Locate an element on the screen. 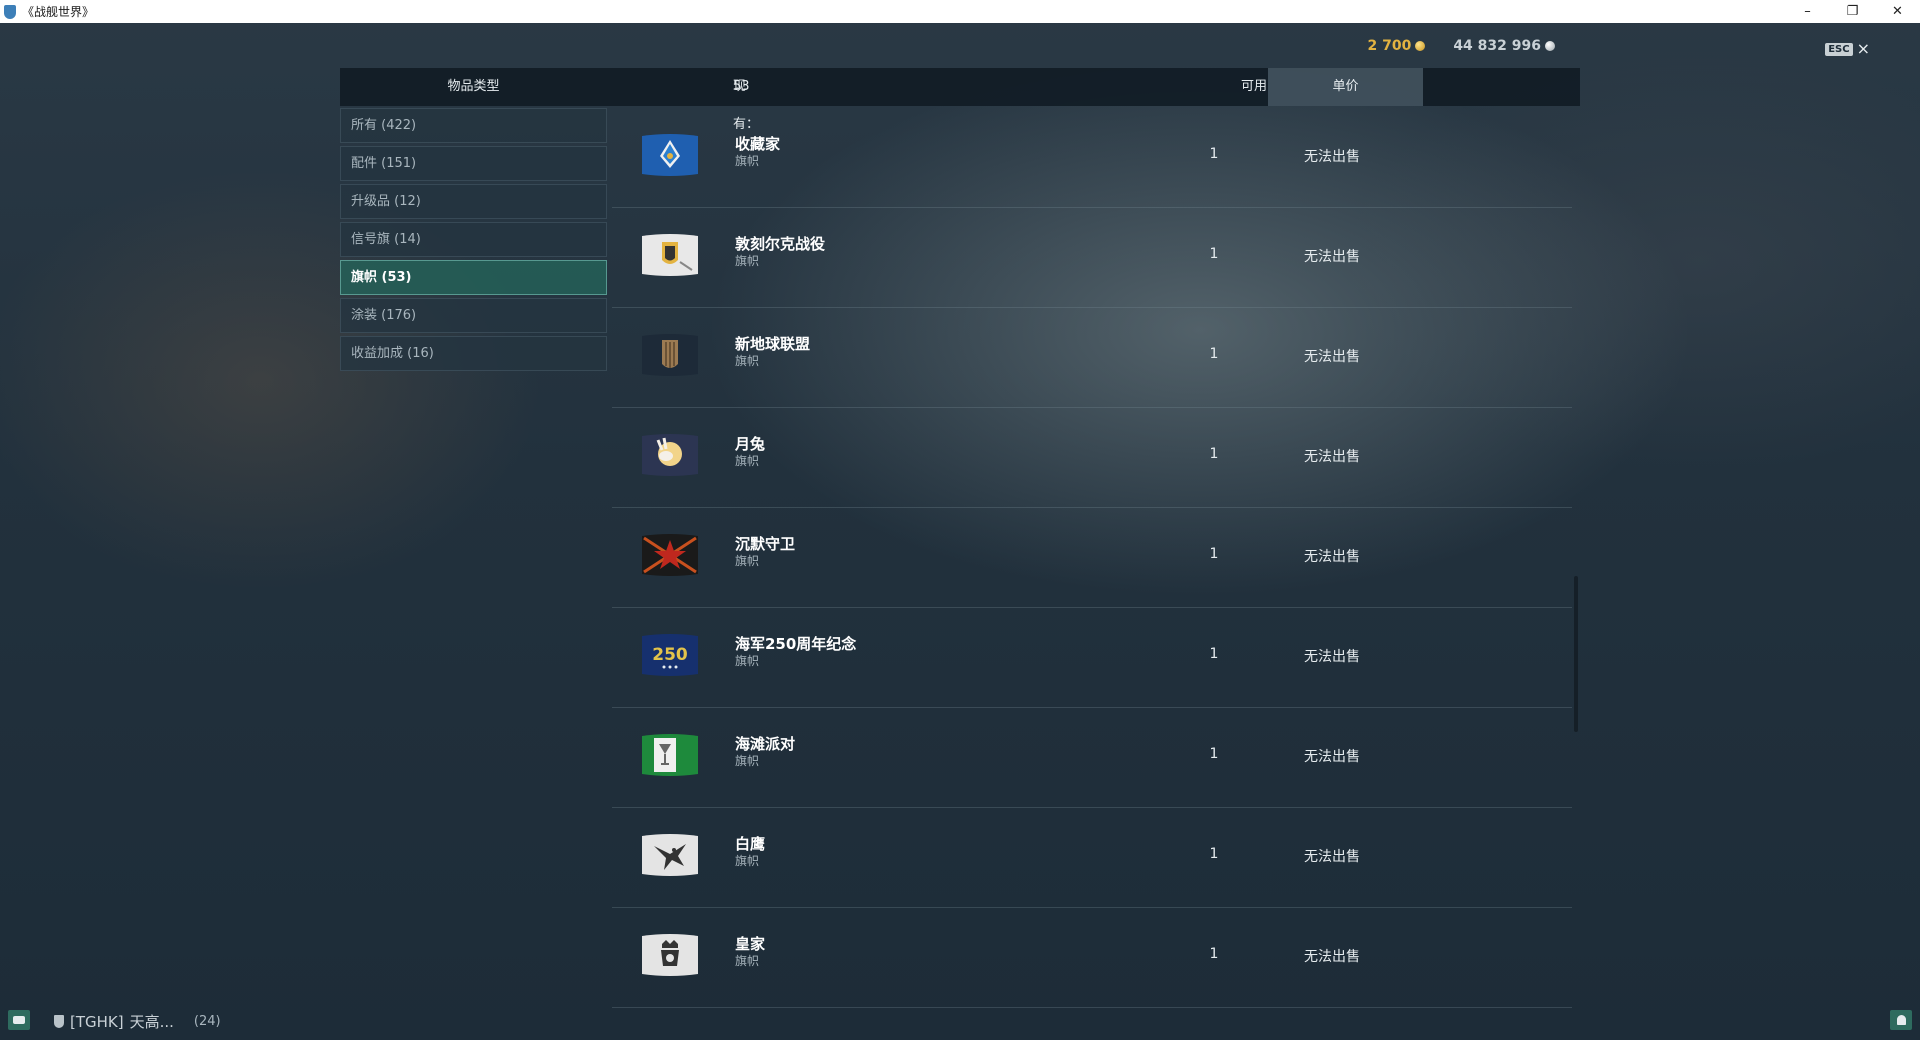 This screenshot has width=1920, height=1040. navy-250-badge: 250 is located at coordinates (670, 655).